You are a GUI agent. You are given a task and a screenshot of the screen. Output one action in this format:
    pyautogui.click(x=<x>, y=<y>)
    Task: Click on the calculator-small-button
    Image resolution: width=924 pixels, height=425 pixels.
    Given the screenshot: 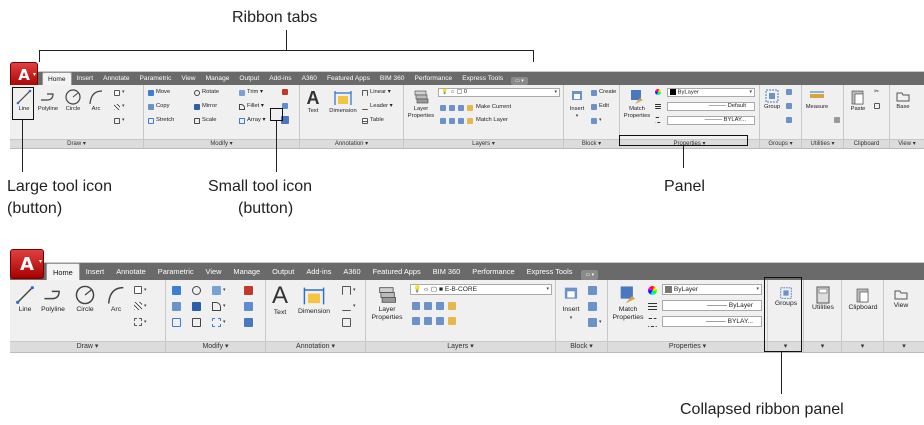 What is the action you would take?
    pyautogui.click(x=837, y=120)
    